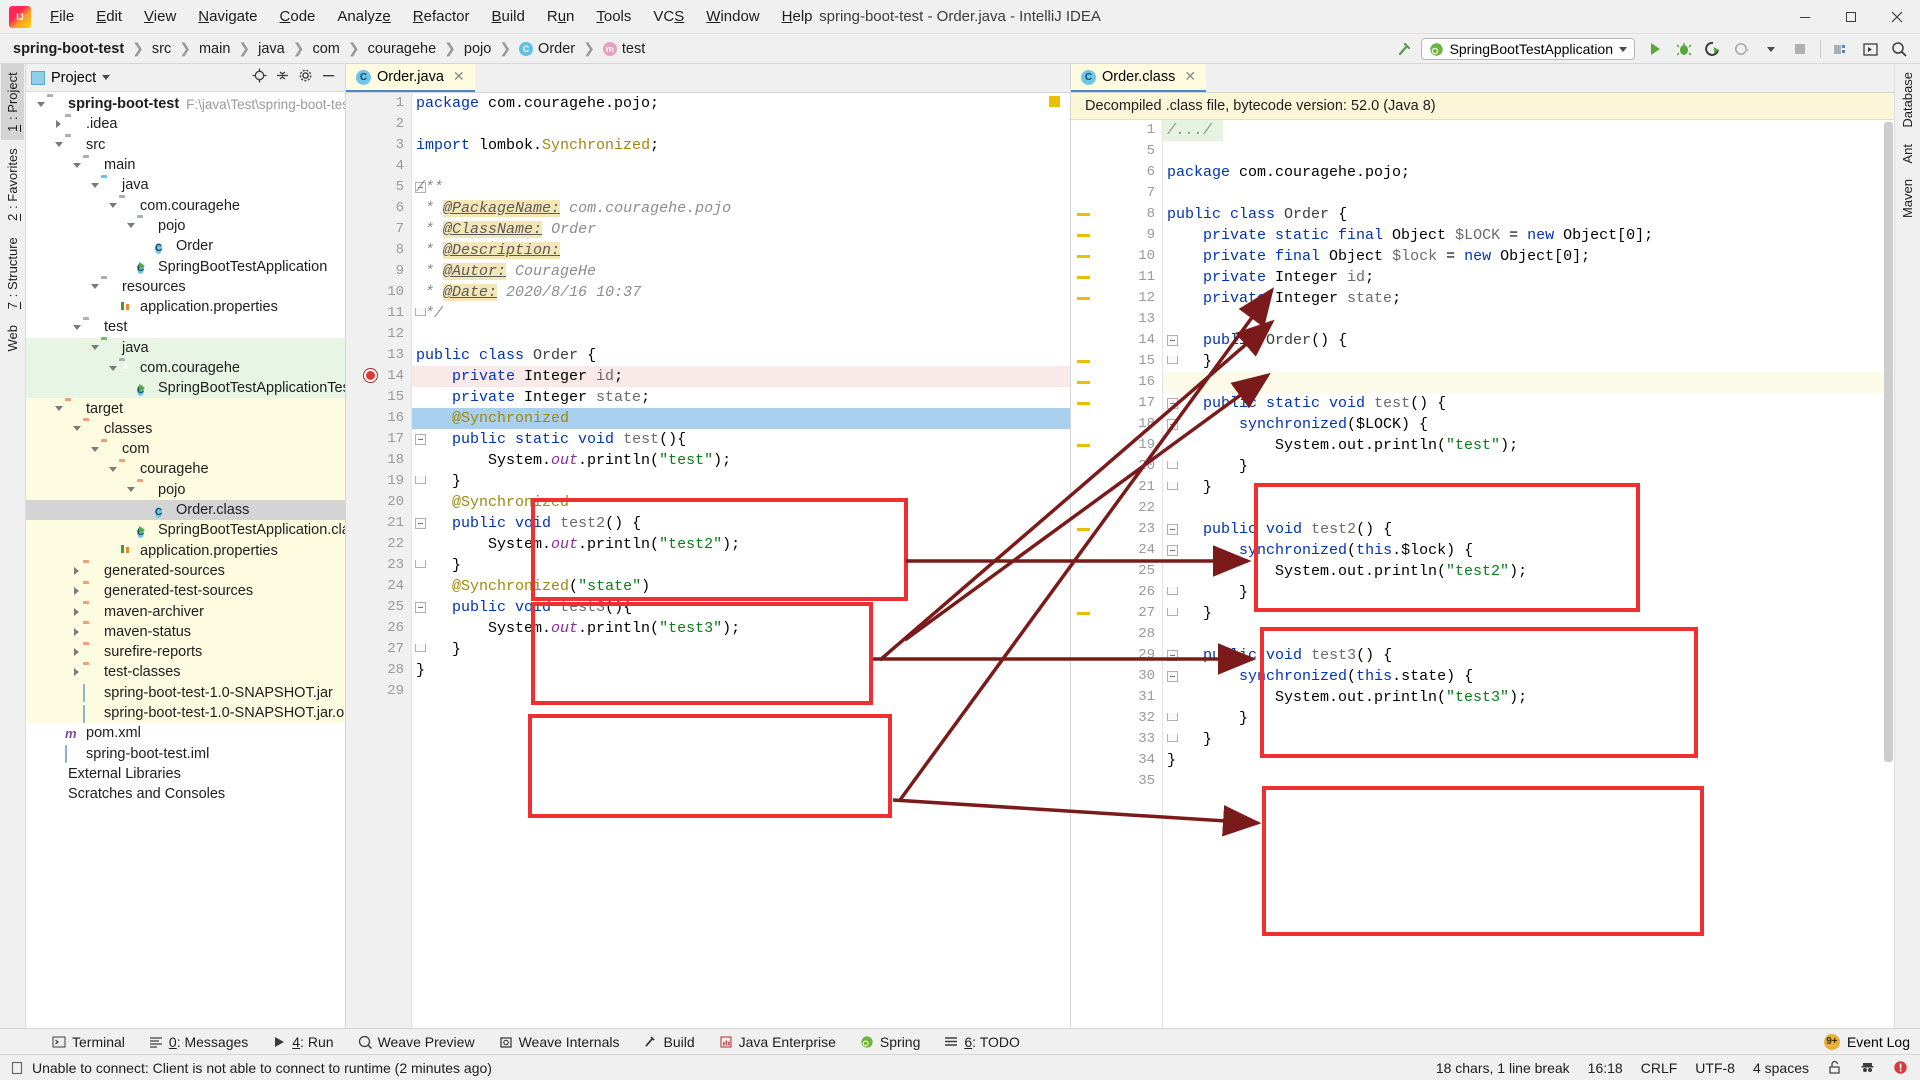  Describe the element at coordinates (12, 338) in the screenshot. I see `tool-tab-web: Web` at that location.